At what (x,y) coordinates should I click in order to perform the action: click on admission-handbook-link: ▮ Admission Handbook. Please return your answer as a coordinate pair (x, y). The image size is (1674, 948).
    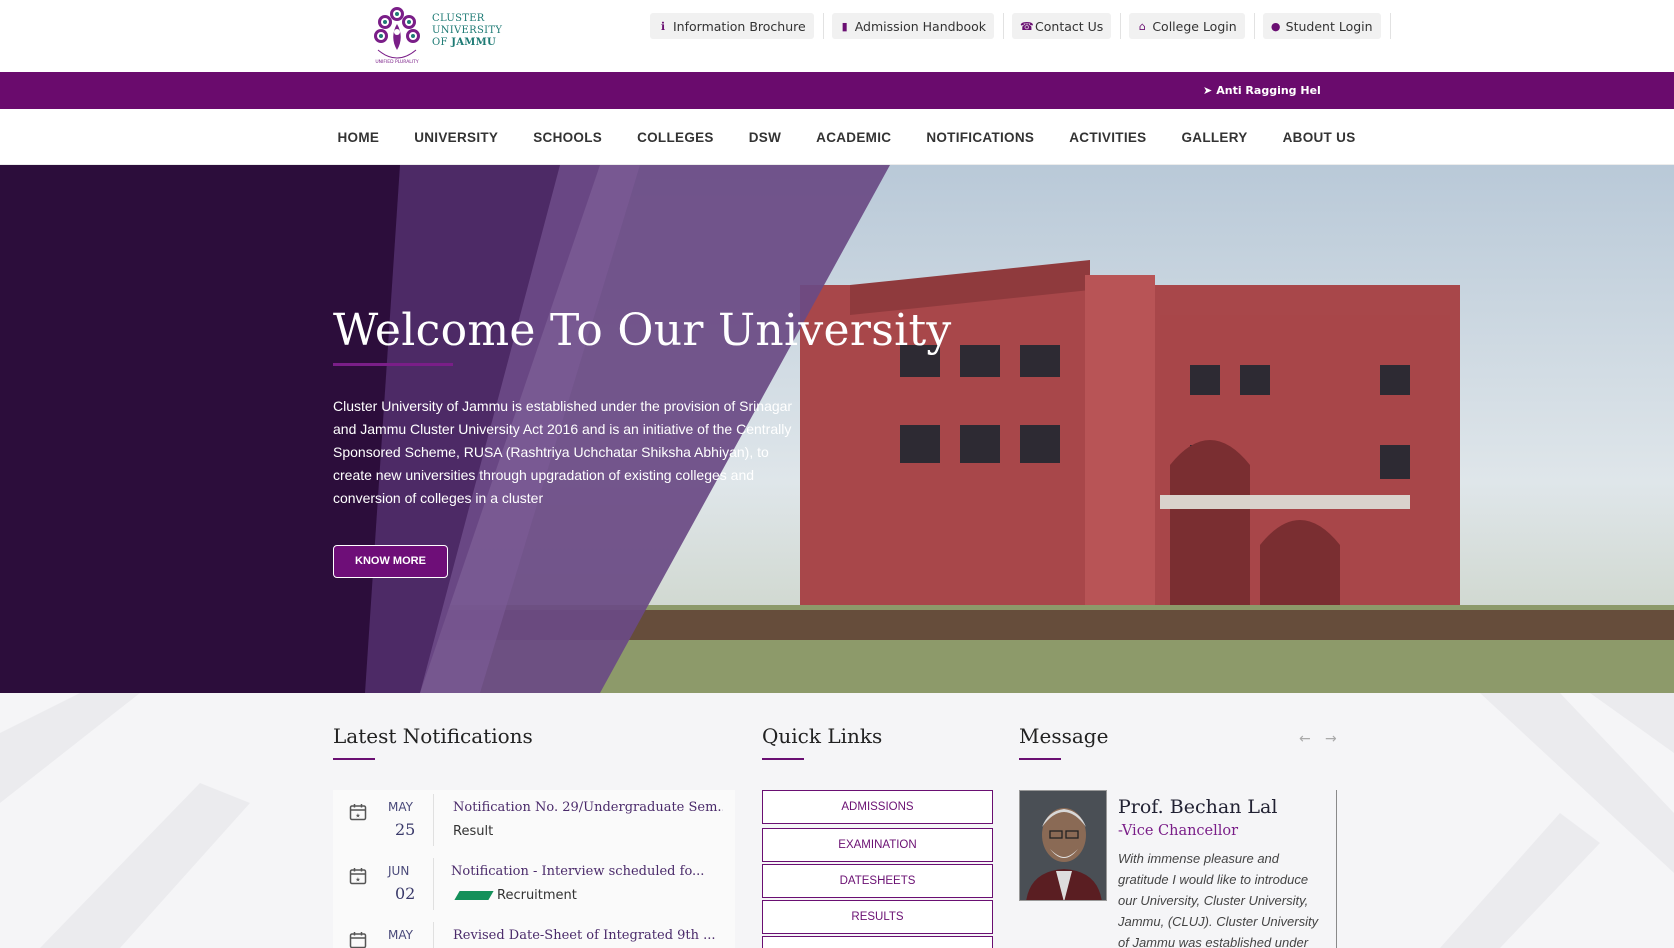
    Looking at the image, I should click on (918, 26).